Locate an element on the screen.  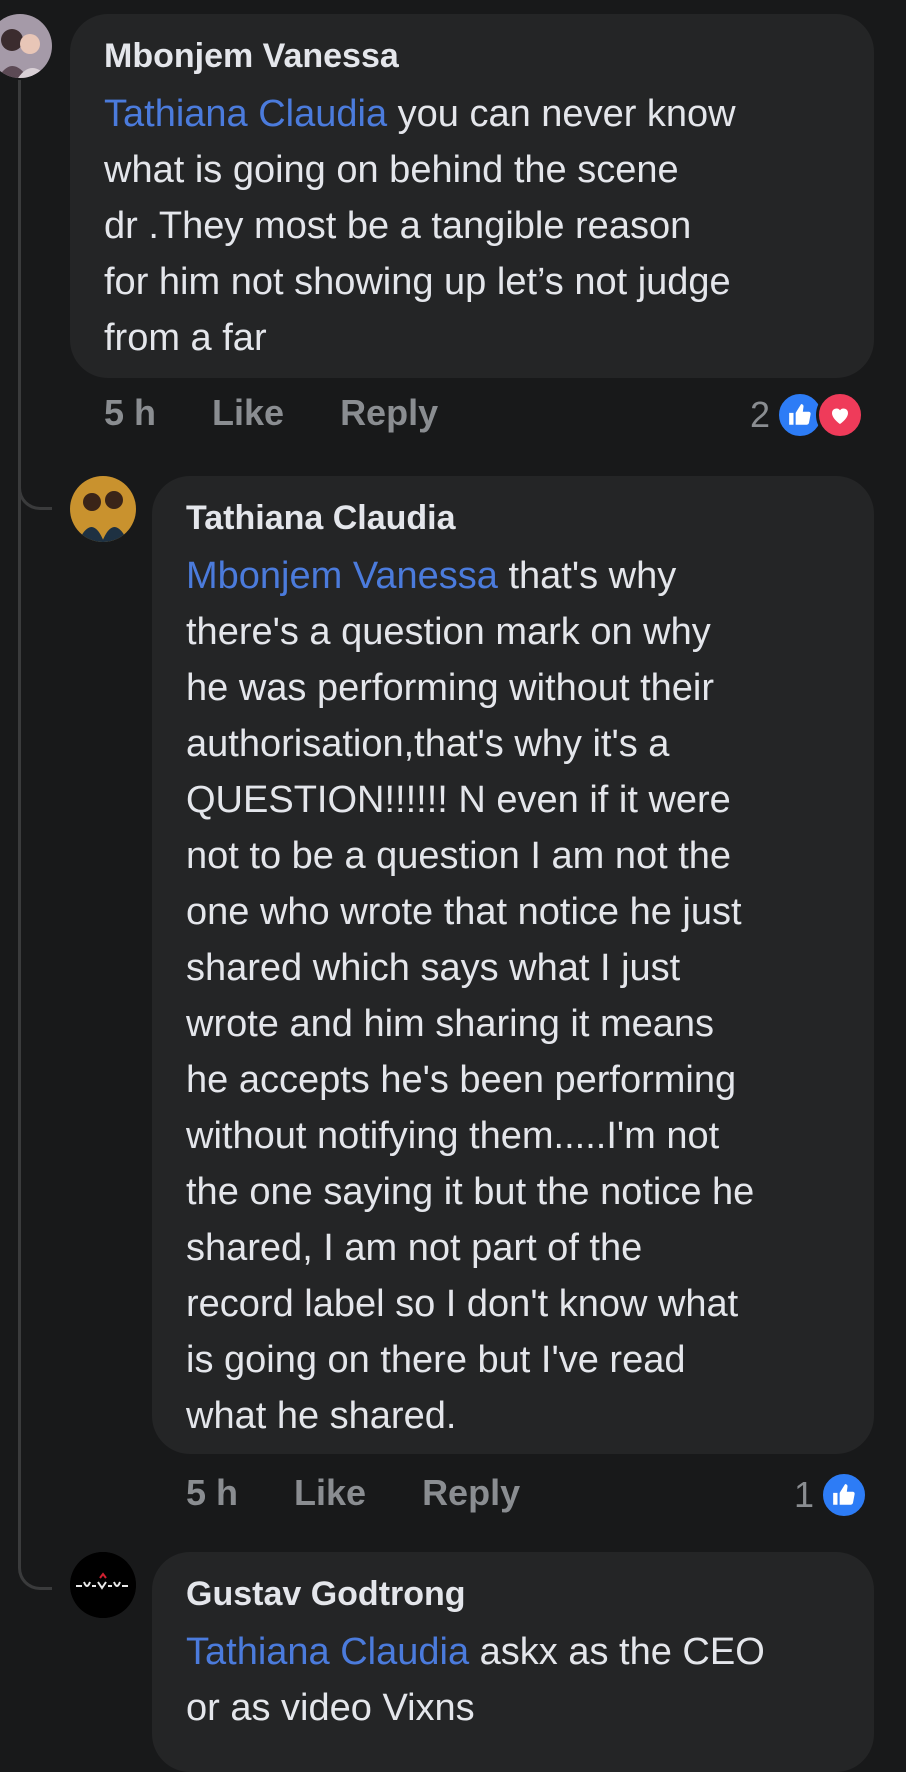
comment-line: dr .They most be a tangible reason is located at coordinates (398, 226).